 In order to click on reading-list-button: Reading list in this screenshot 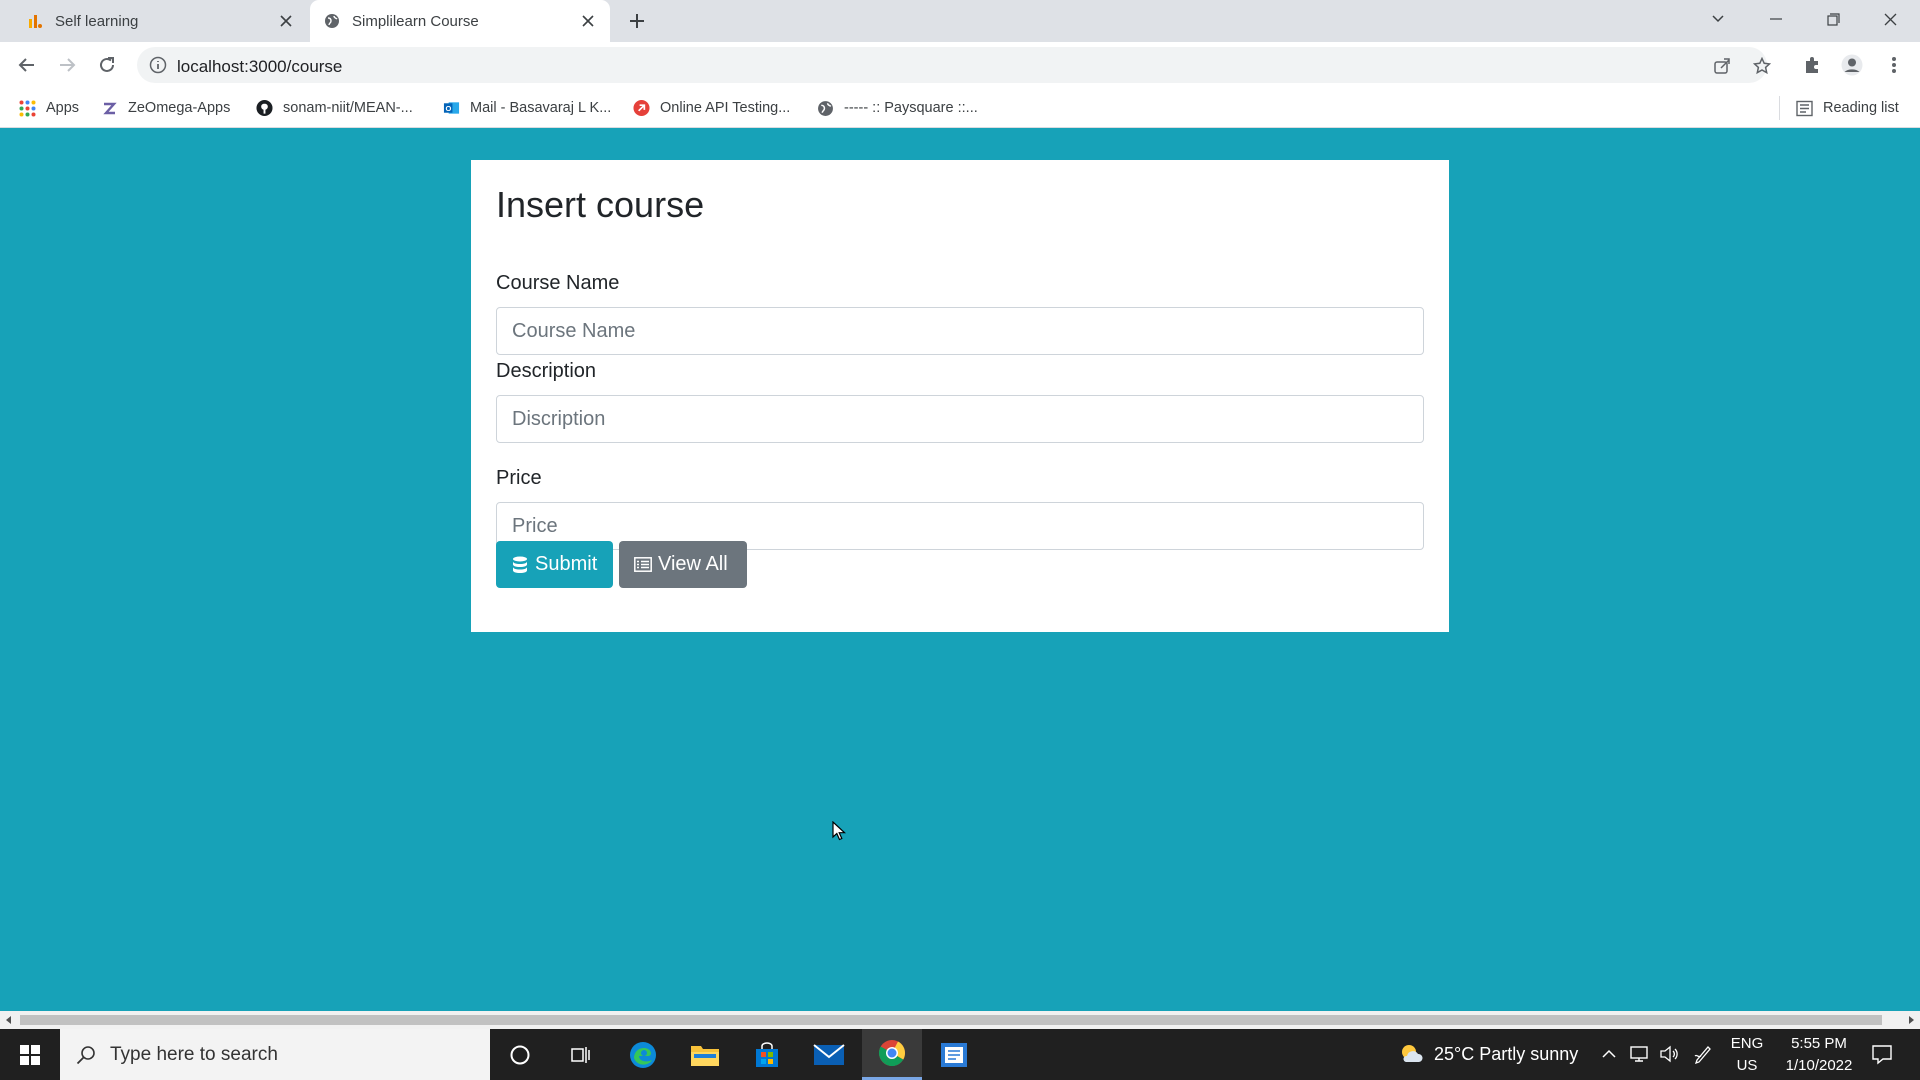, I will do `click(1847, 108)`.